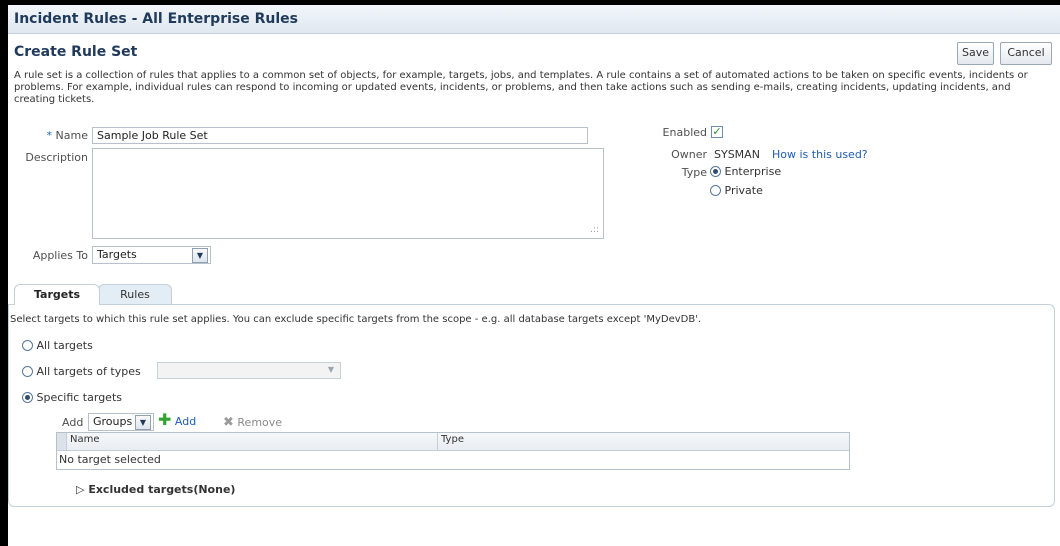  Describe the element at coordinates (60, 255) in the screenshot. I see `applies-to-label: Applies To` at that location.